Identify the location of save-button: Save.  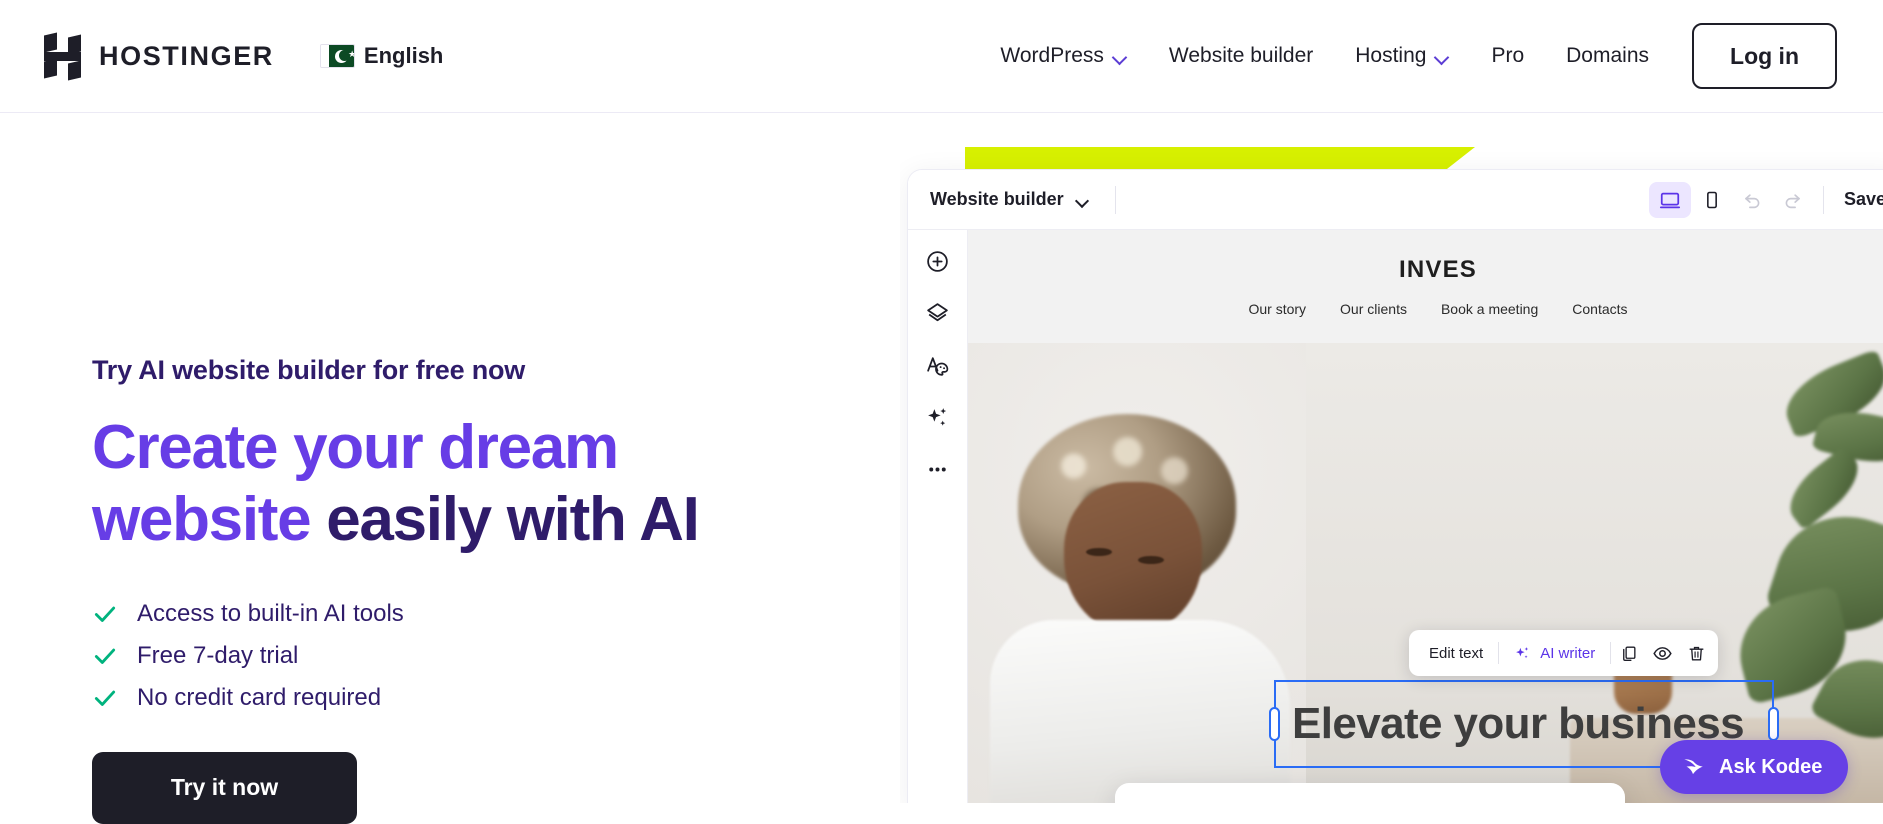
(1863, 199).